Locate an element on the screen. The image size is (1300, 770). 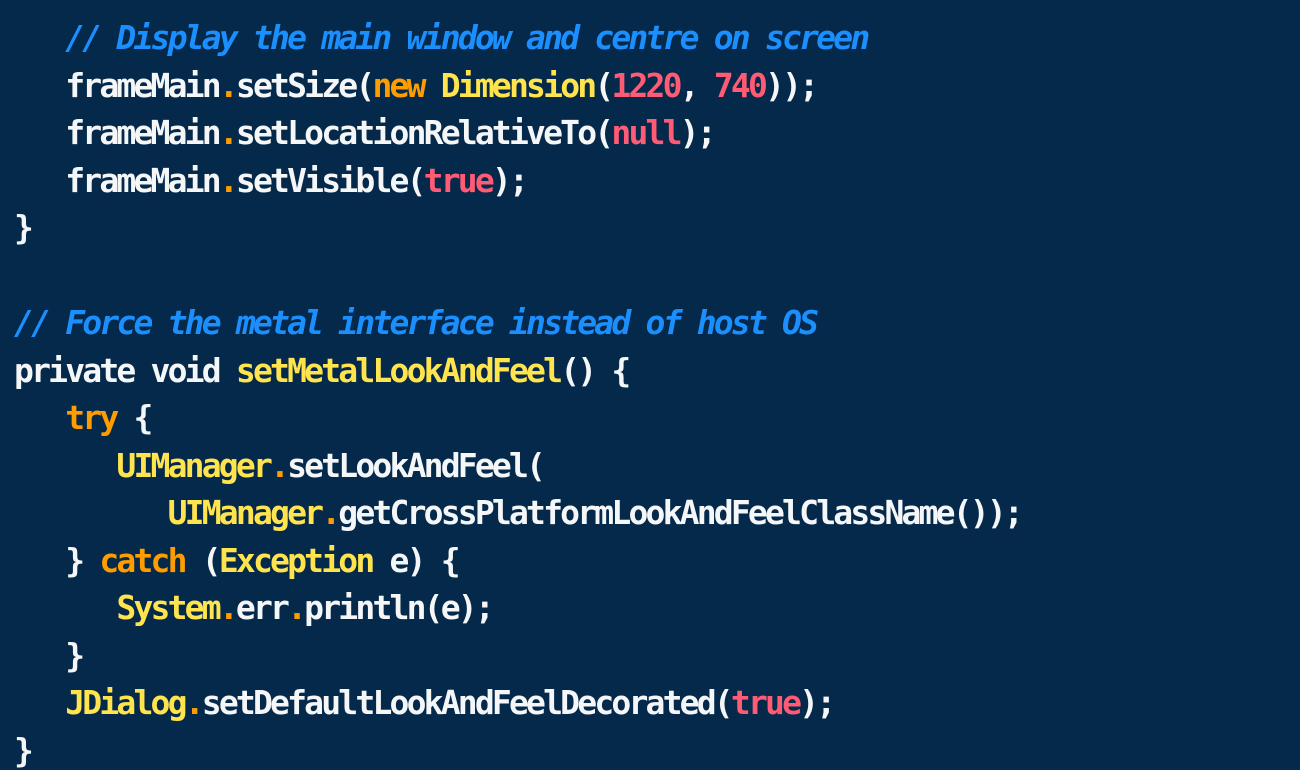
code-text: , is located at coordinates (696, 85).